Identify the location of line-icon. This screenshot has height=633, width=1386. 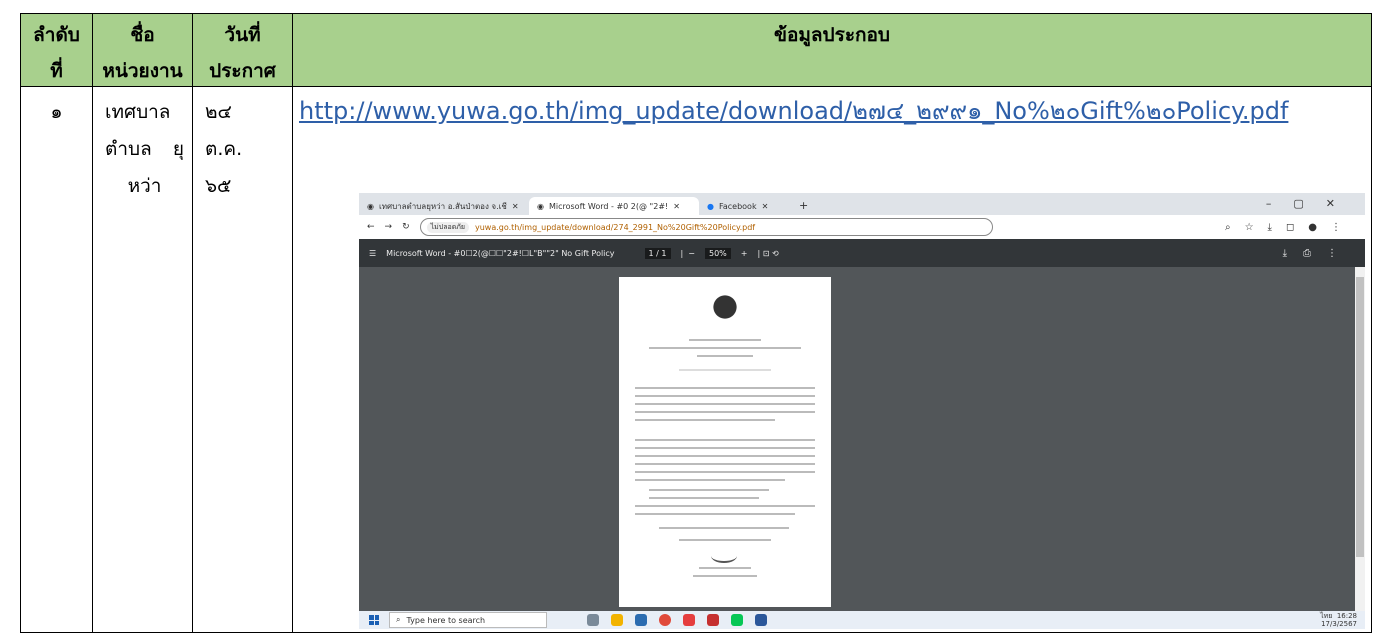
(737, 620).